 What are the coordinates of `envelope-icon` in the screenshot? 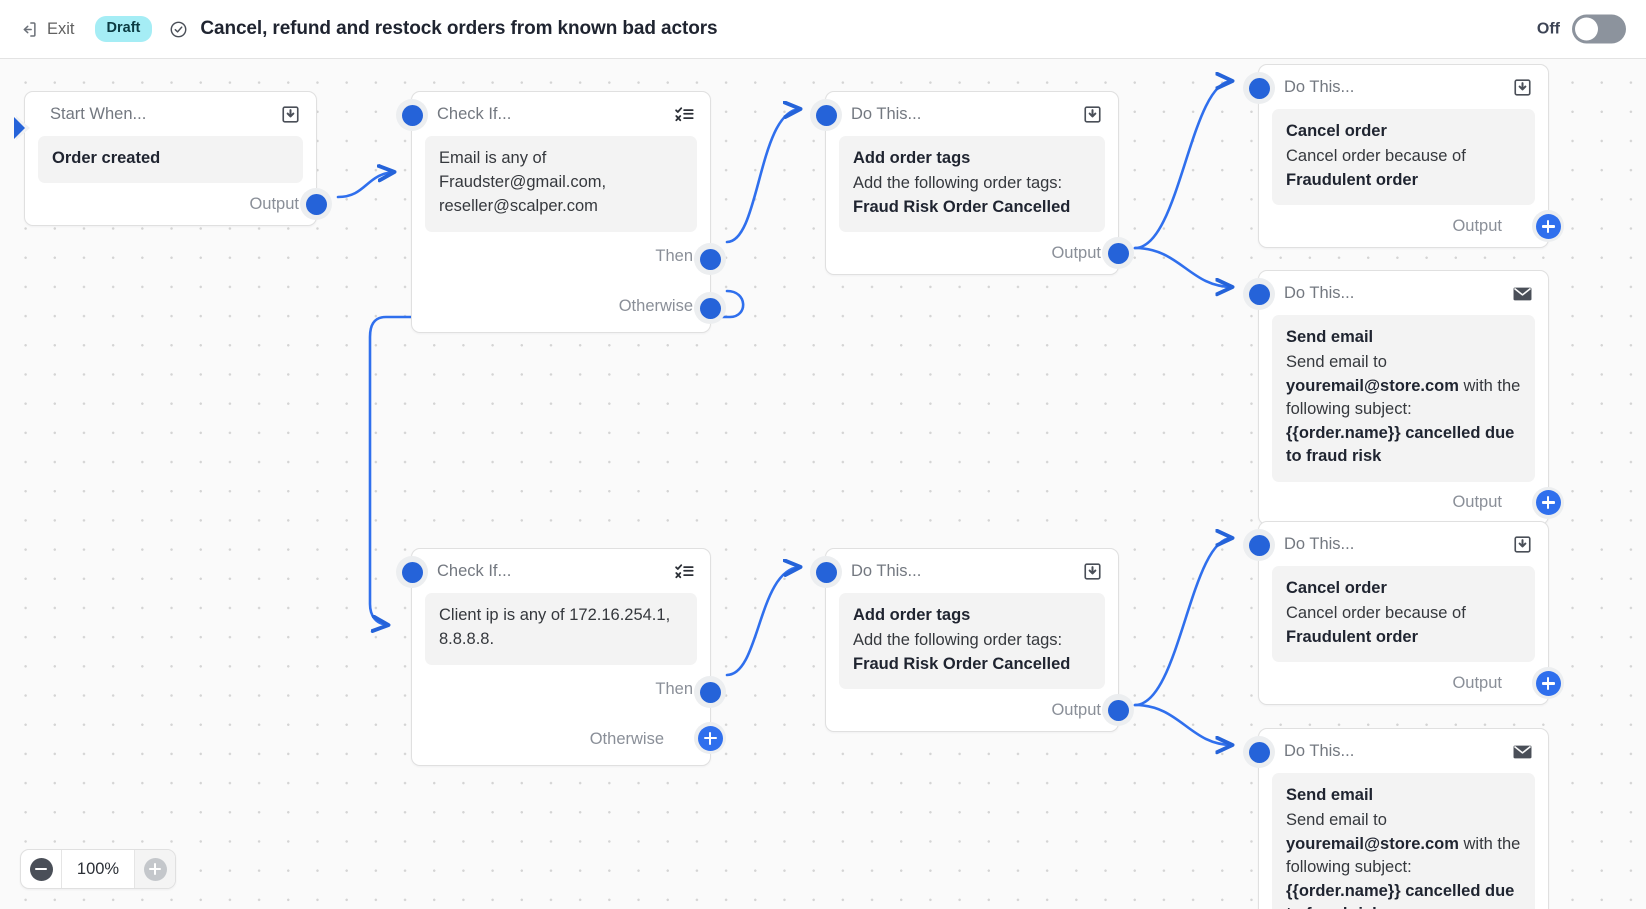 It's located at (1522, 751).